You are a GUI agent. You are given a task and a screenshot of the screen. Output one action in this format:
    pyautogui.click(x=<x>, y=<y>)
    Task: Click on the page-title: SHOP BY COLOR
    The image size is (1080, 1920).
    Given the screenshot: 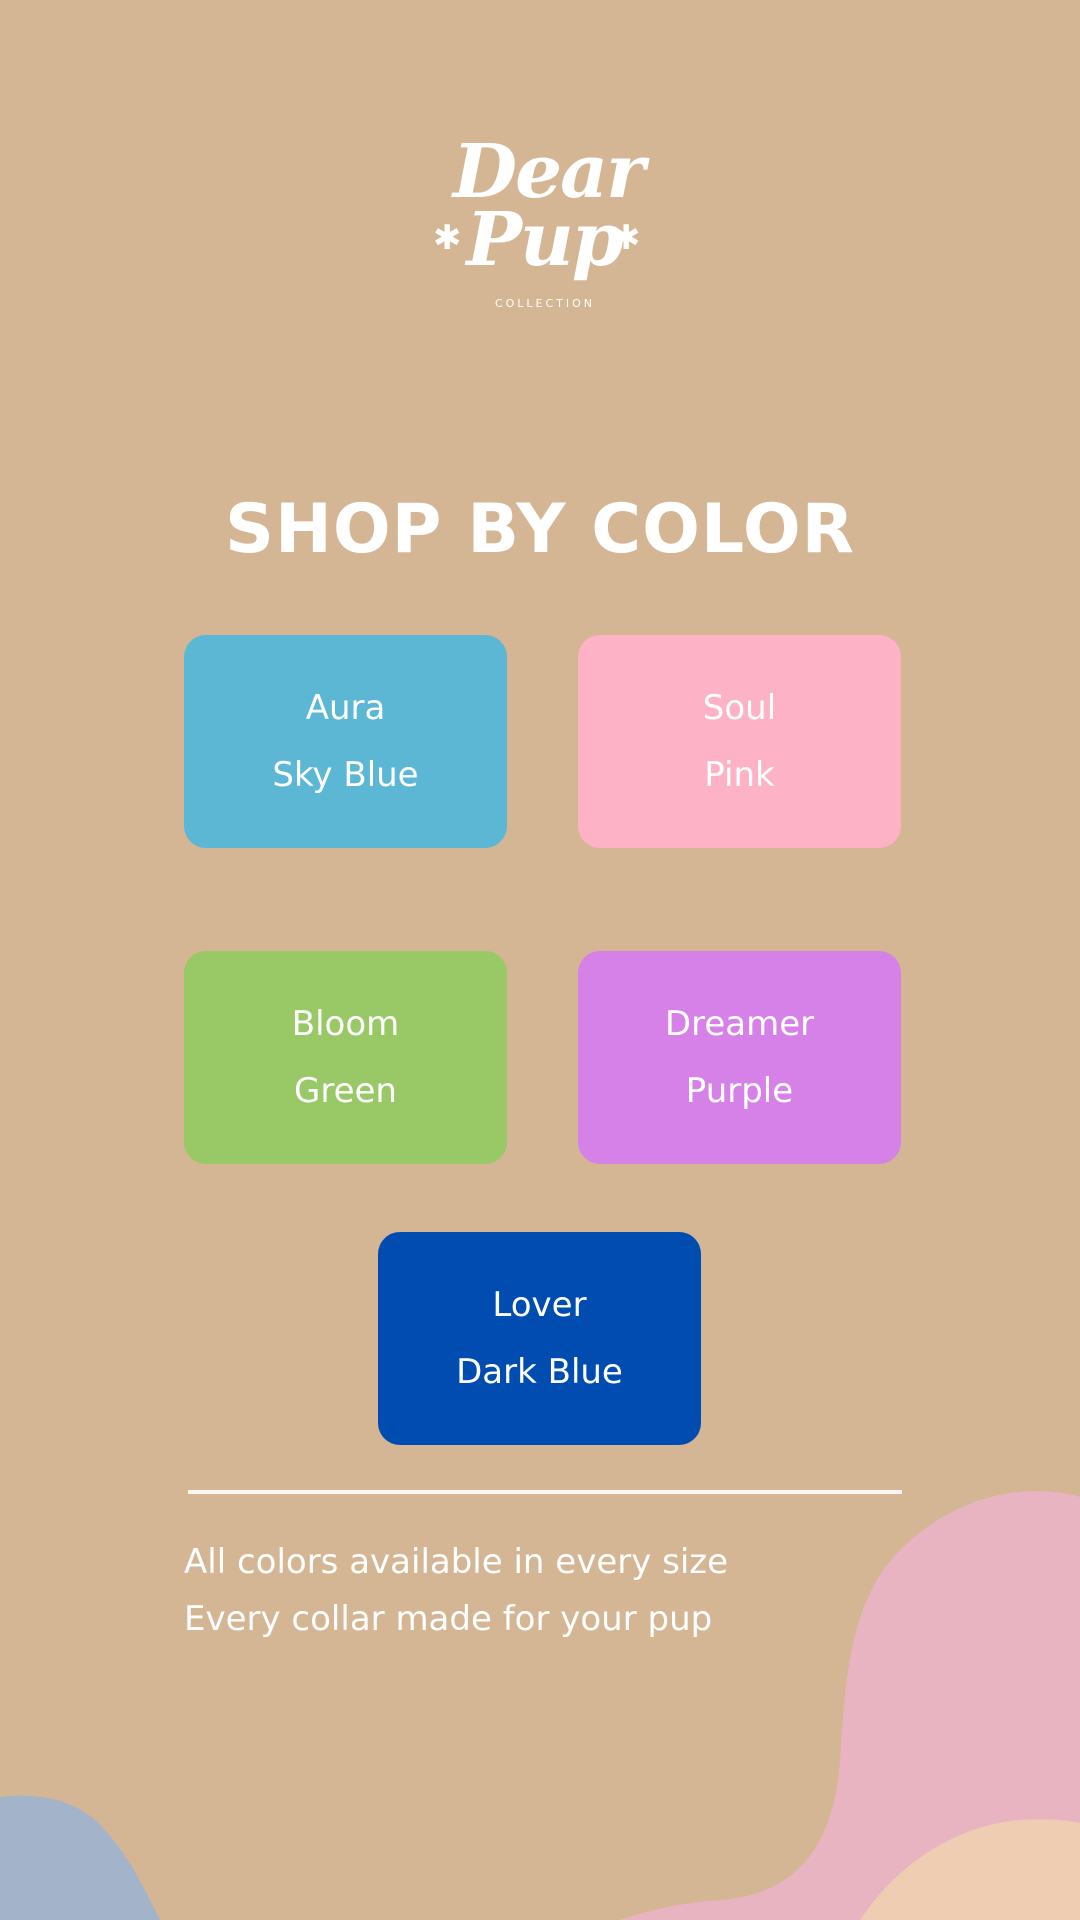 What is the action you would take?
    pyautogui.click(x=539, y=529)
    